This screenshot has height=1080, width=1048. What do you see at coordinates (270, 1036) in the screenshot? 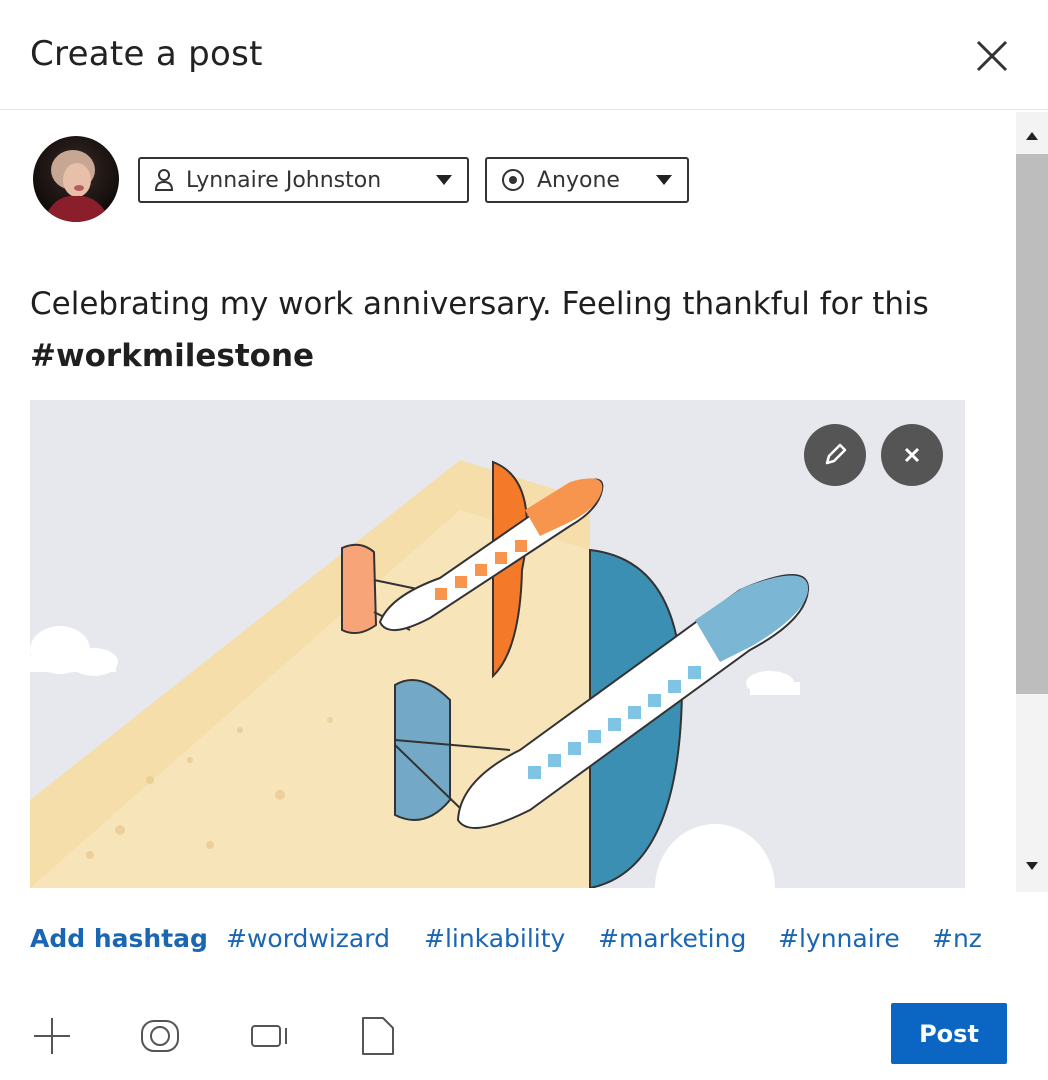
I see `video-icon` at bounding box center [270, 1036].